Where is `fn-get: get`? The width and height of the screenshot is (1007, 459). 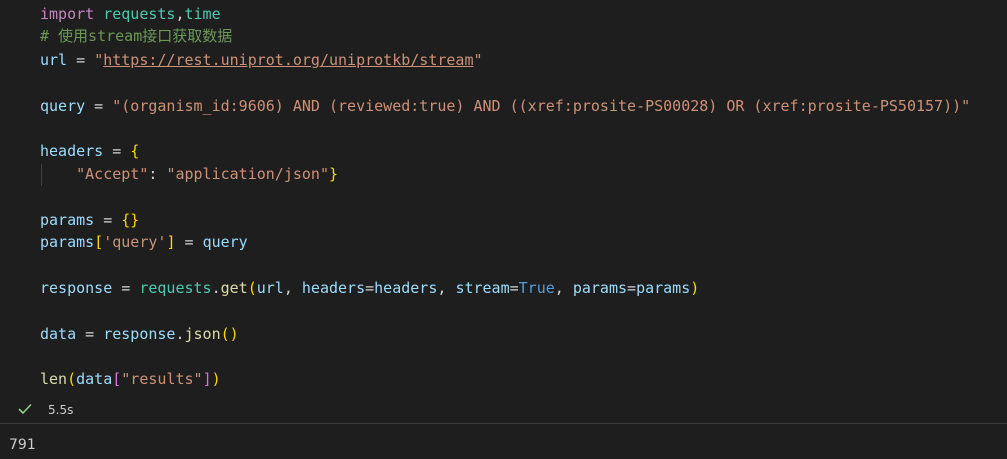
fn-get: get is located at coordinates (234, 288).